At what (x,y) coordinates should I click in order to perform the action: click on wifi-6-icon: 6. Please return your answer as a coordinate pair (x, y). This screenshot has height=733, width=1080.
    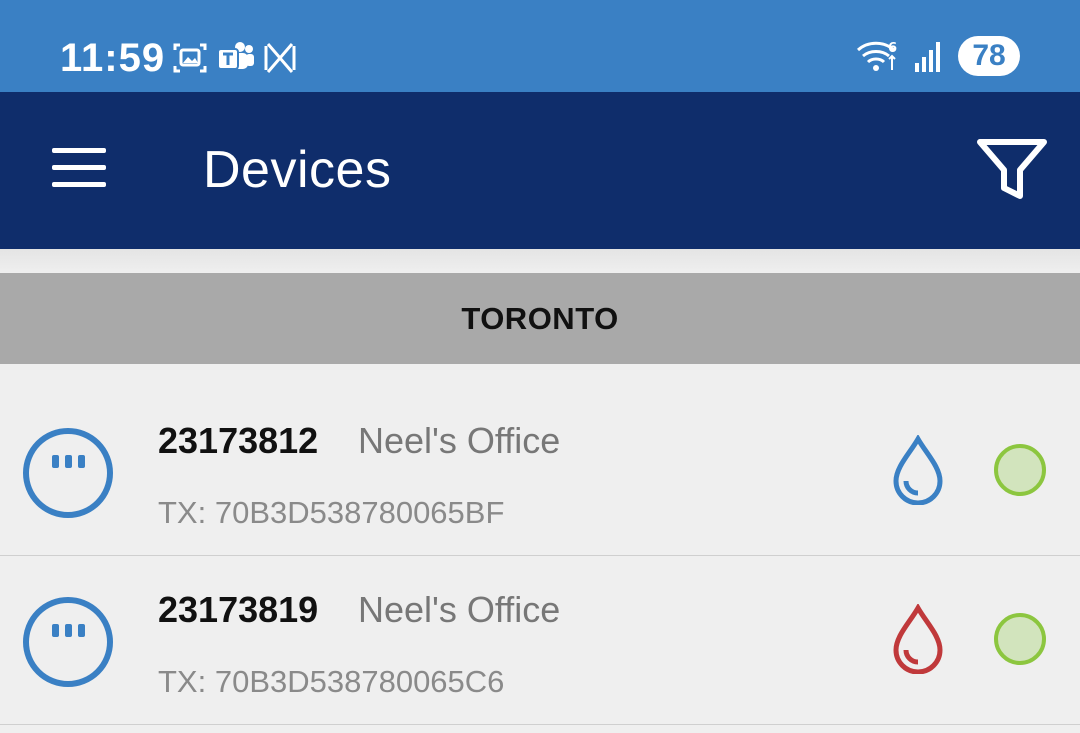
    Looking at the image, I should click on (876, 56).